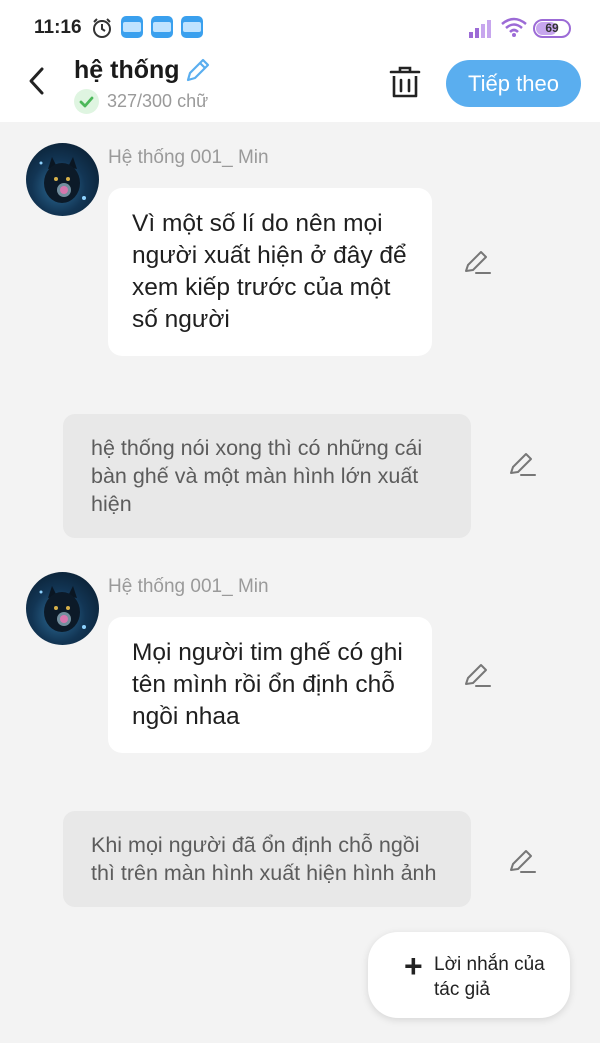  Describe the element at coordinates (489, 977) in the screenshot. I see `author-note-label: Lời nhắn của tác giả` at that location.